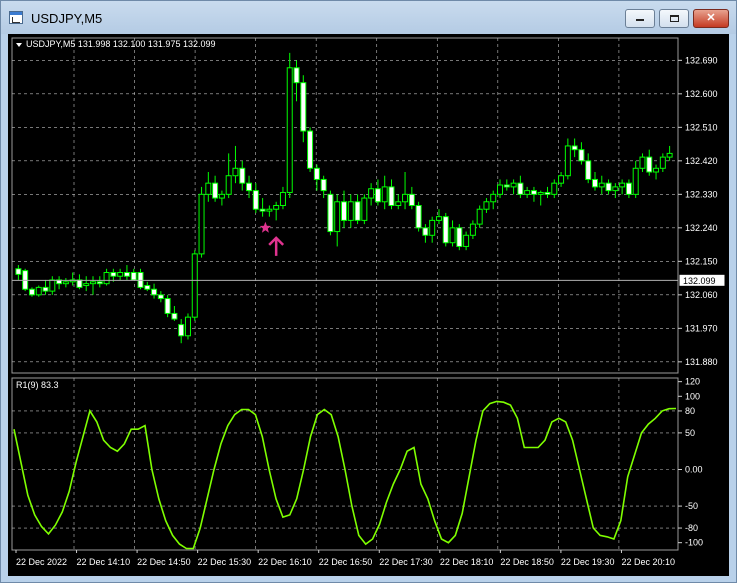  What do you see at coordinates (368, 17) in the screenshot?
I see `title-bar: USDJPY,M5 ✕` at bounding box center [368, 17].